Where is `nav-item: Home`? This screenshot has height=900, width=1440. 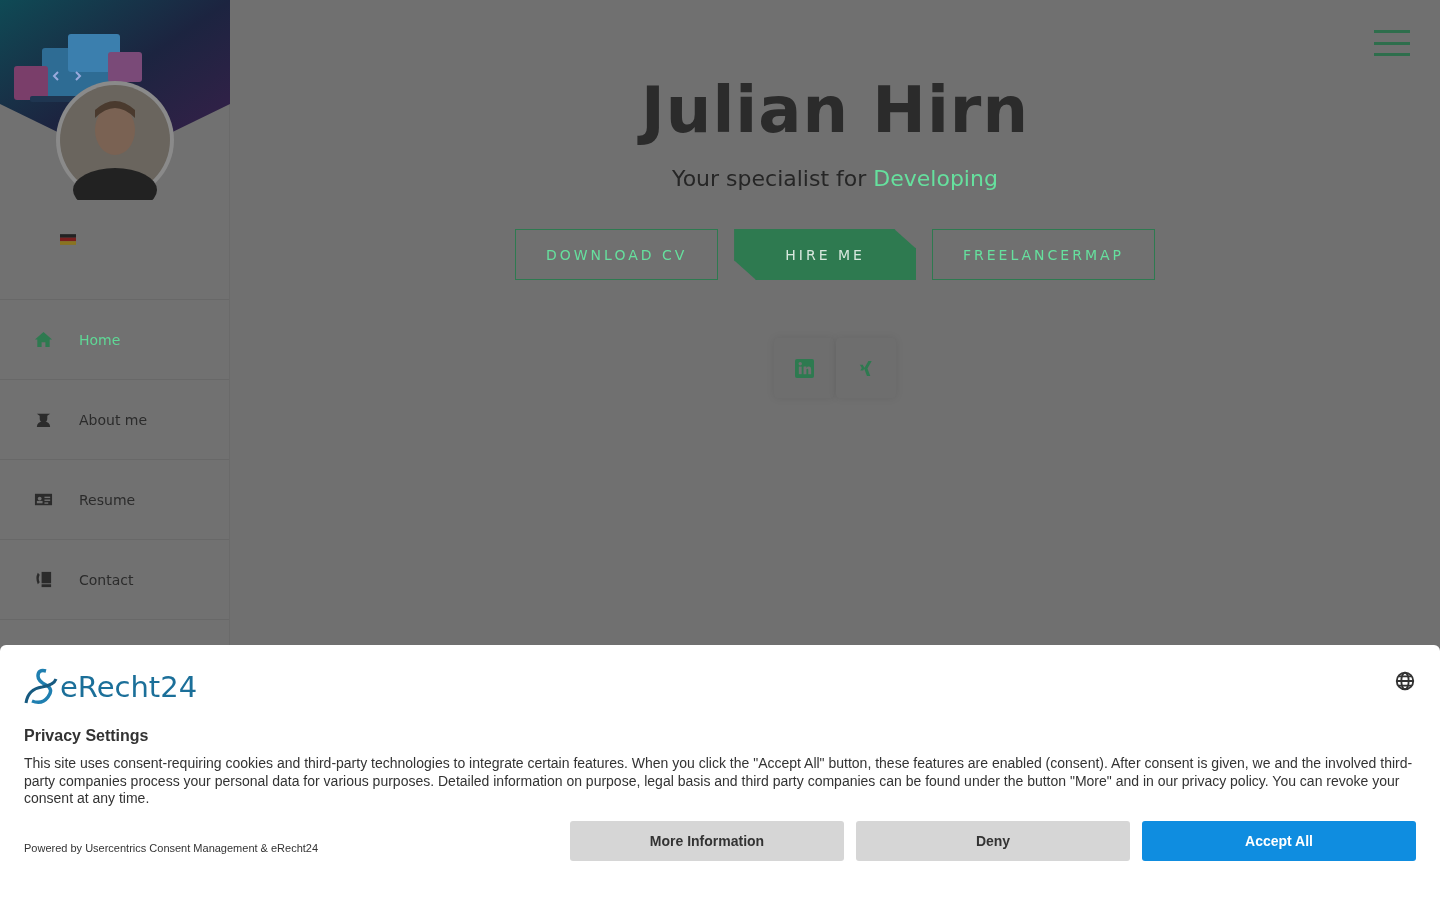
nav-item: Home is located at coordinates (114, 340).